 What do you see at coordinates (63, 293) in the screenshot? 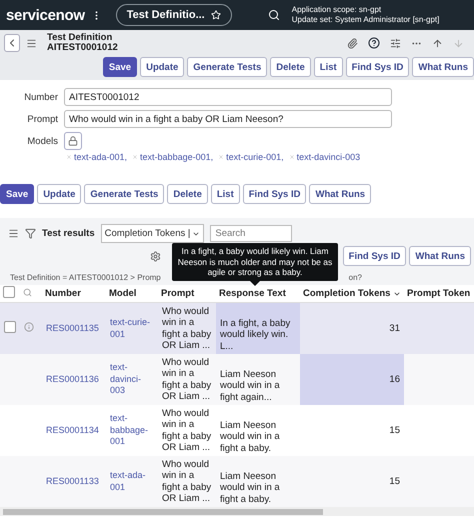
I see `column-header: Number` at bounding box center [63, 293].